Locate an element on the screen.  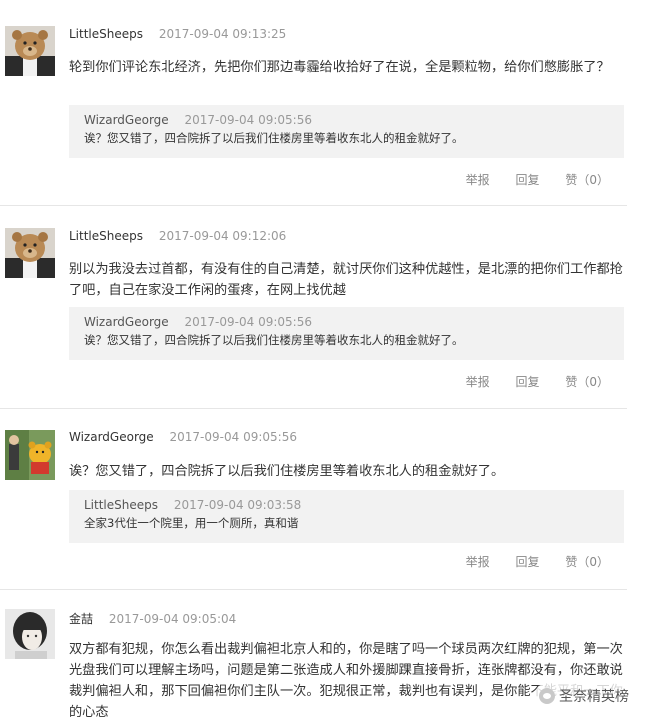
comment-author: WizardGeorge is located at coordinates (111, 437).